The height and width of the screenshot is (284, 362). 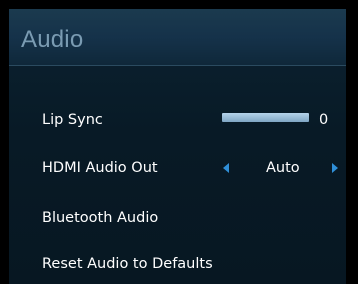 I want to click on menu-item-bluetooth-audio: Bluetooth Audio, so click(x=100, y=218).